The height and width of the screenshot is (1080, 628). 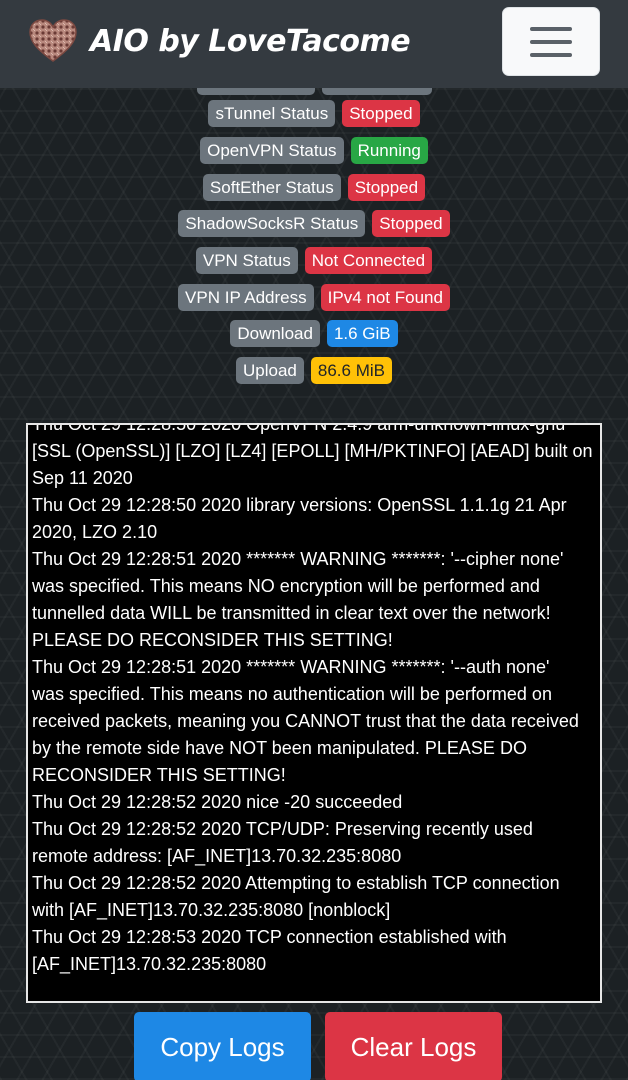 I want to click on brand-title: AIO by LoveTacome, so click(x=250, y=41).